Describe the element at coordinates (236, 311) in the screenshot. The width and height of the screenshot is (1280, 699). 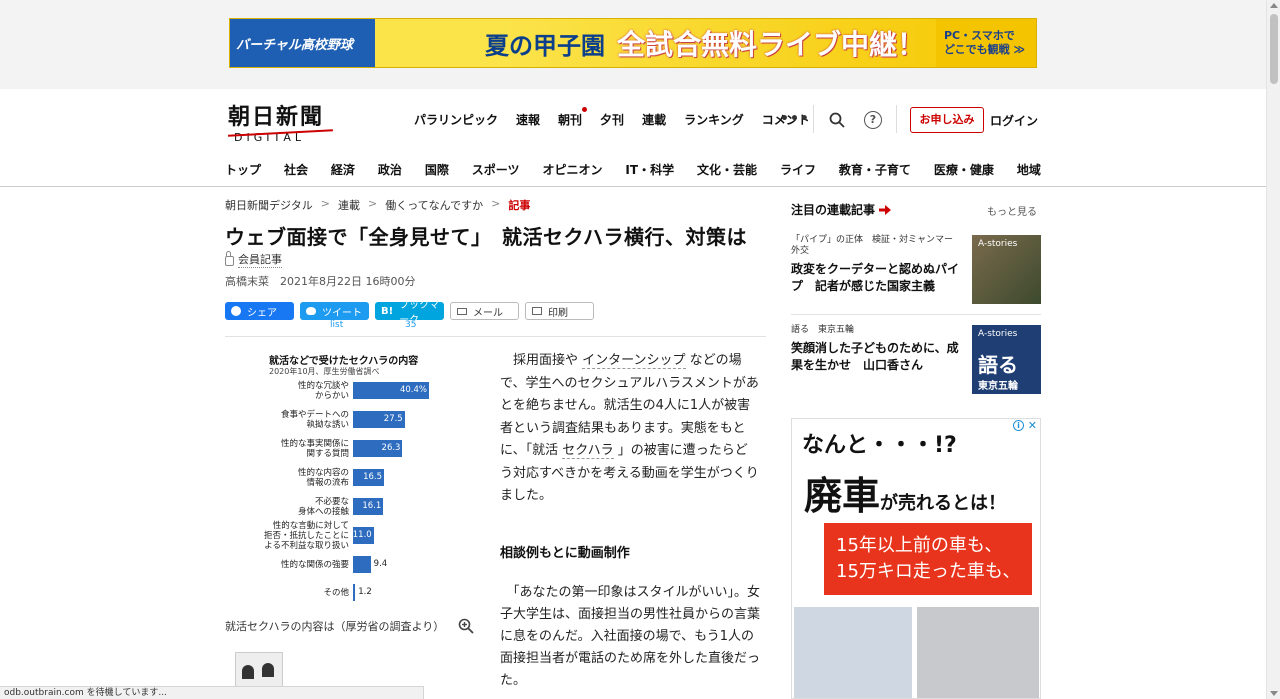
I see `facebook-icon` at that location.